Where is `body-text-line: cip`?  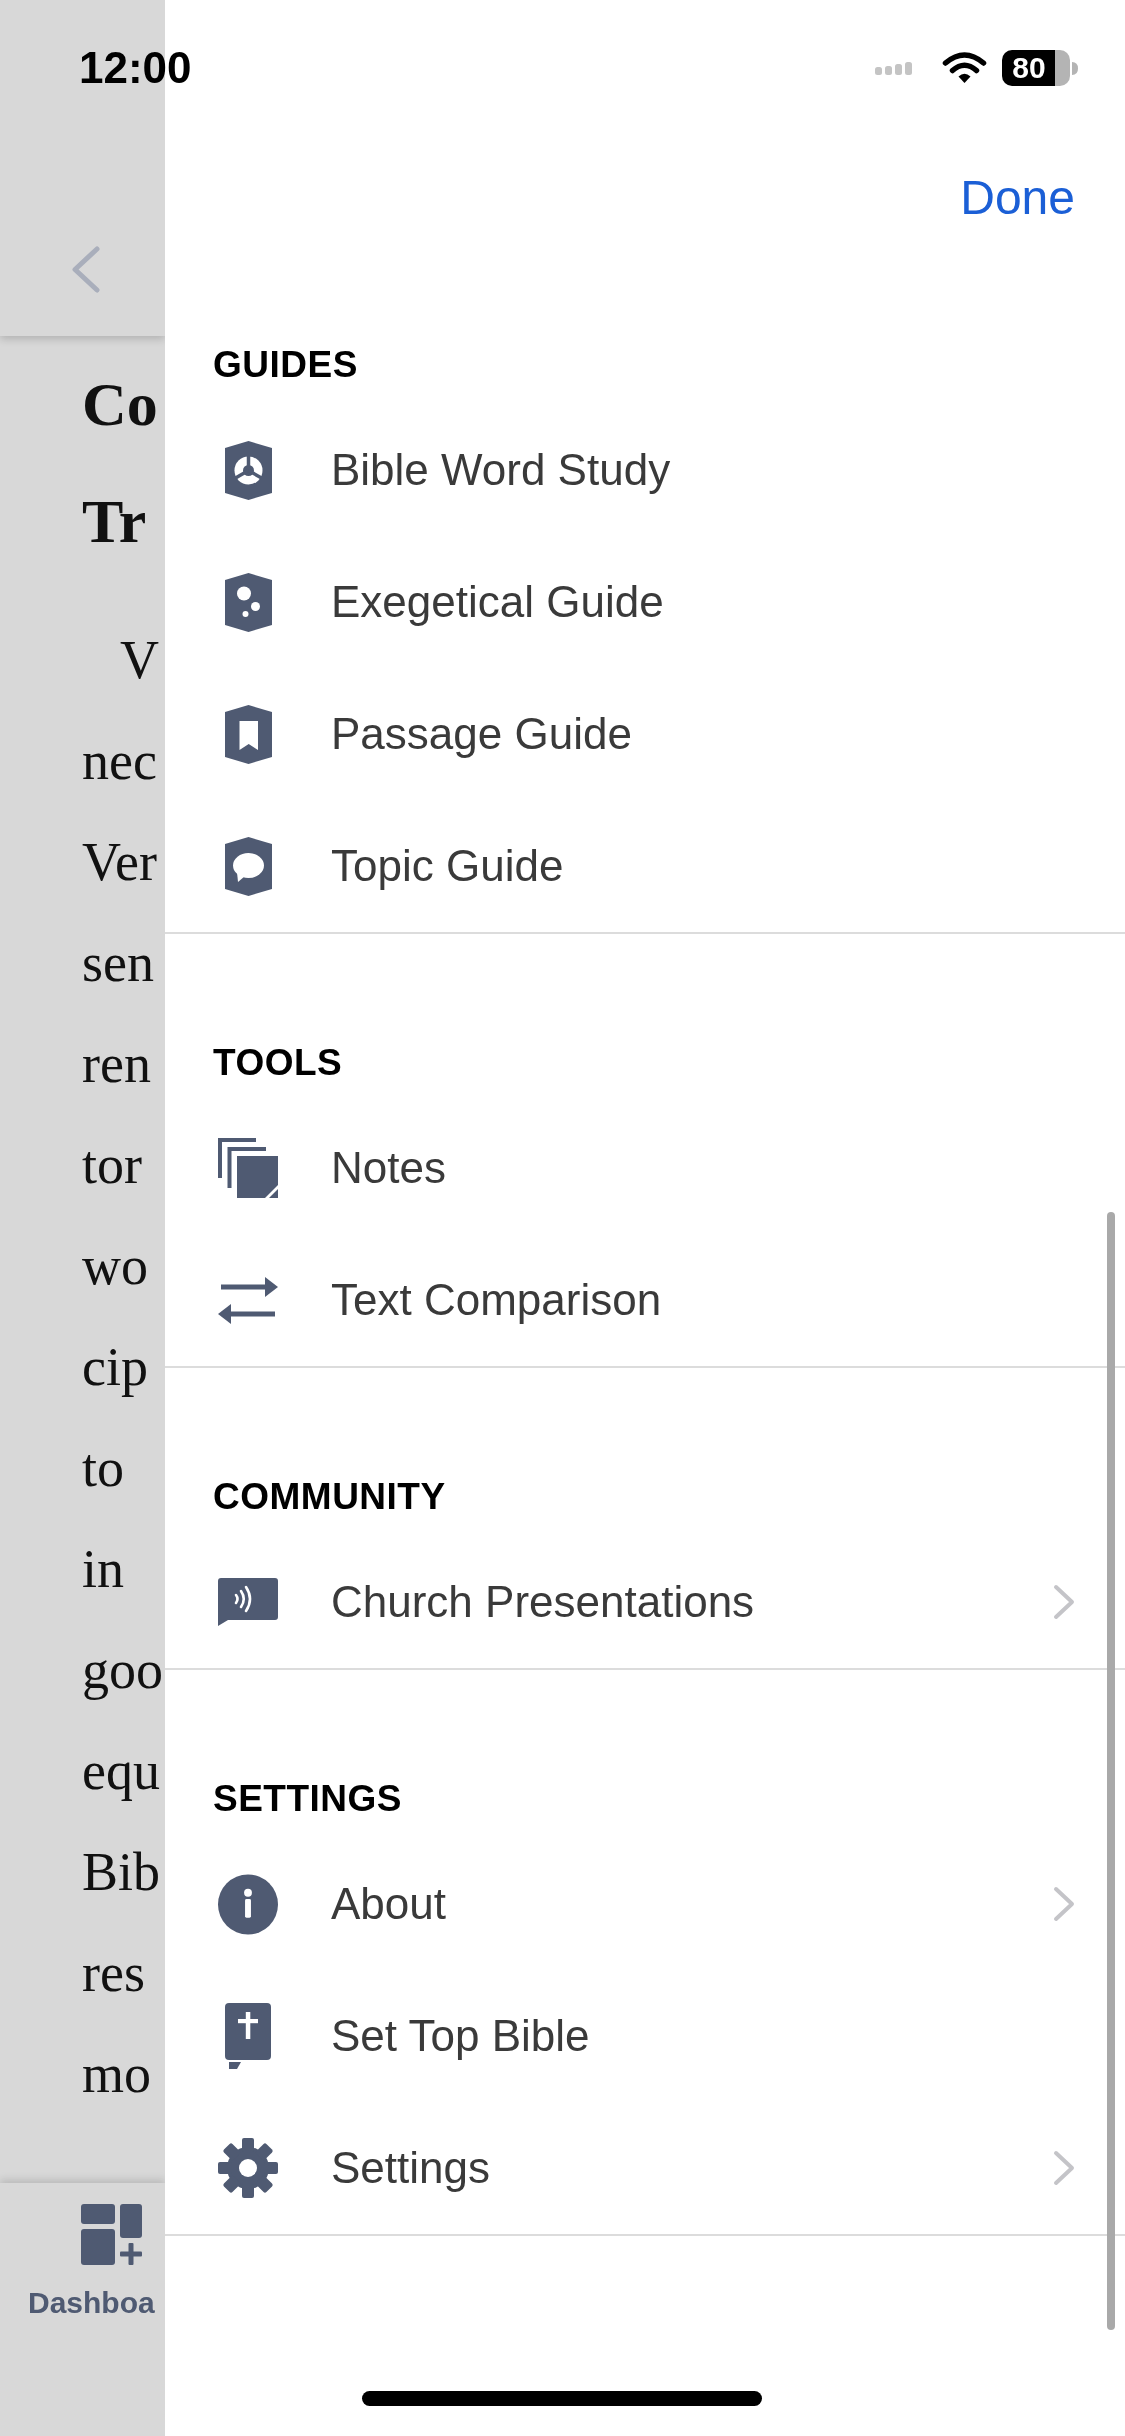 body-text-line: cip is located at coordinates (115, 1367).